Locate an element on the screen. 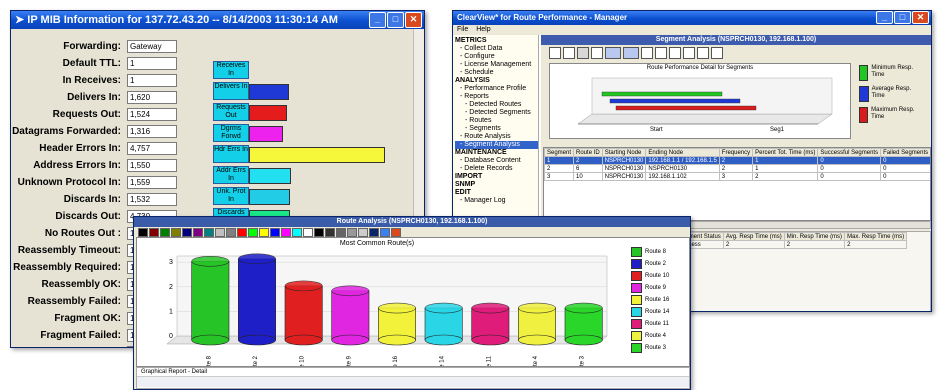 The image size is (940, 390). table-header: Successful Segments is located at coordinates (849, 153).